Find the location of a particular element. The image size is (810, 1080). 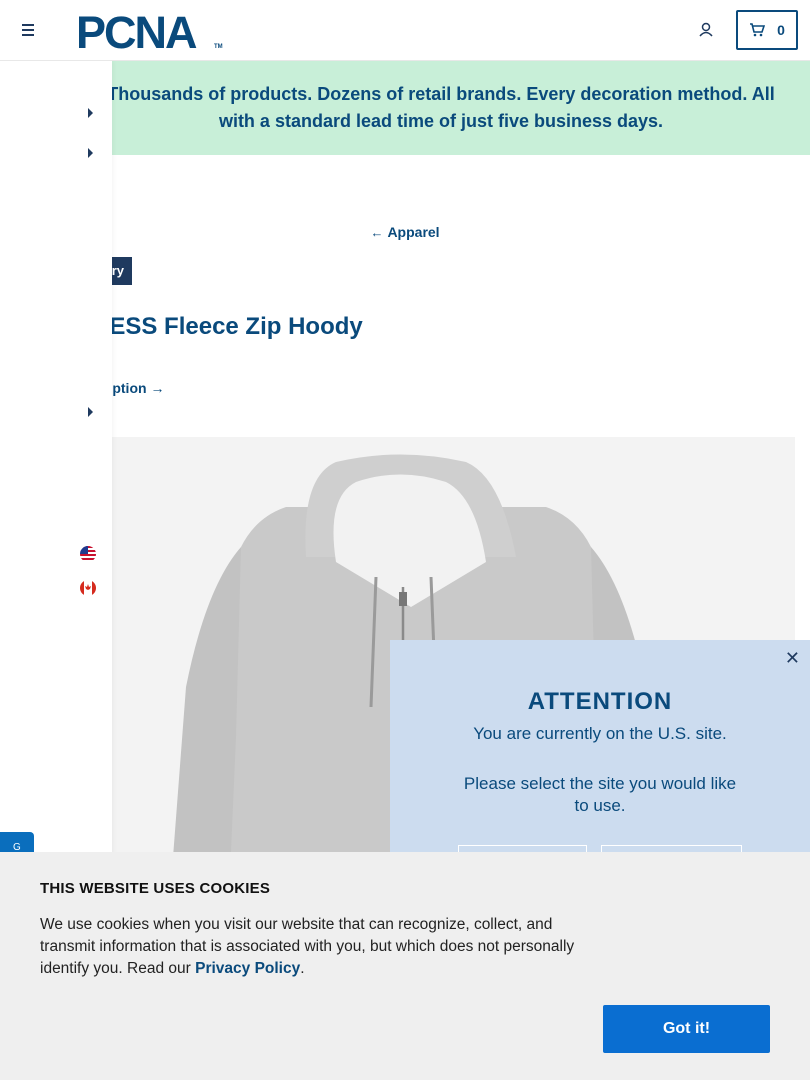

back-to-category-link: ← Apparel is located at coordinates (405, 232).